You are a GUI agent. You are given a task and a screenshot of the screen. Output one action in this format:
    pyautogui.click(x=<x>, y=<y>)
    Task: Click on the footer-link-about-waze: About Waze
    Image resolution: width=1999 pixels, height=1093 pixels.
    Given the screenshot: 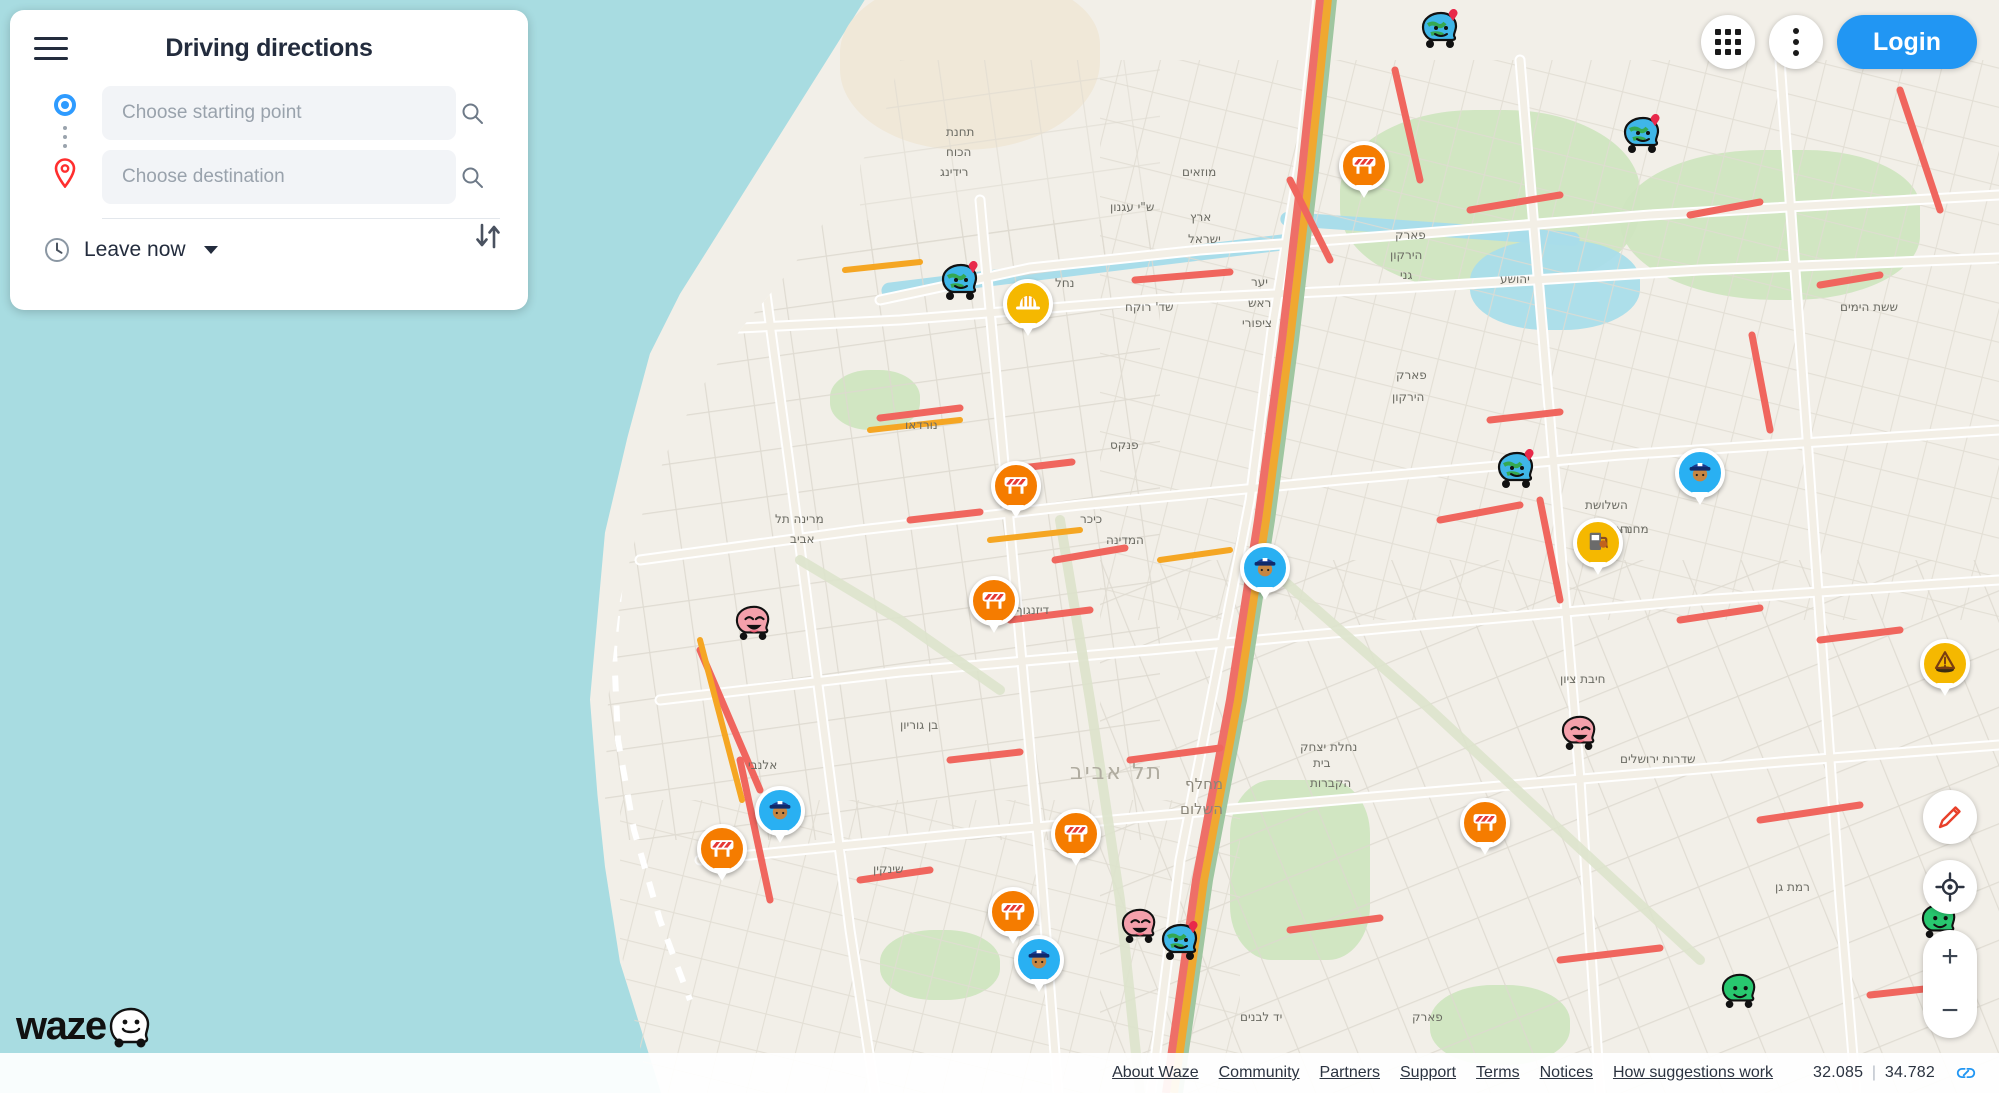 What is the action you would take?
    pyautogui.click(x=1155, y=1072)
    